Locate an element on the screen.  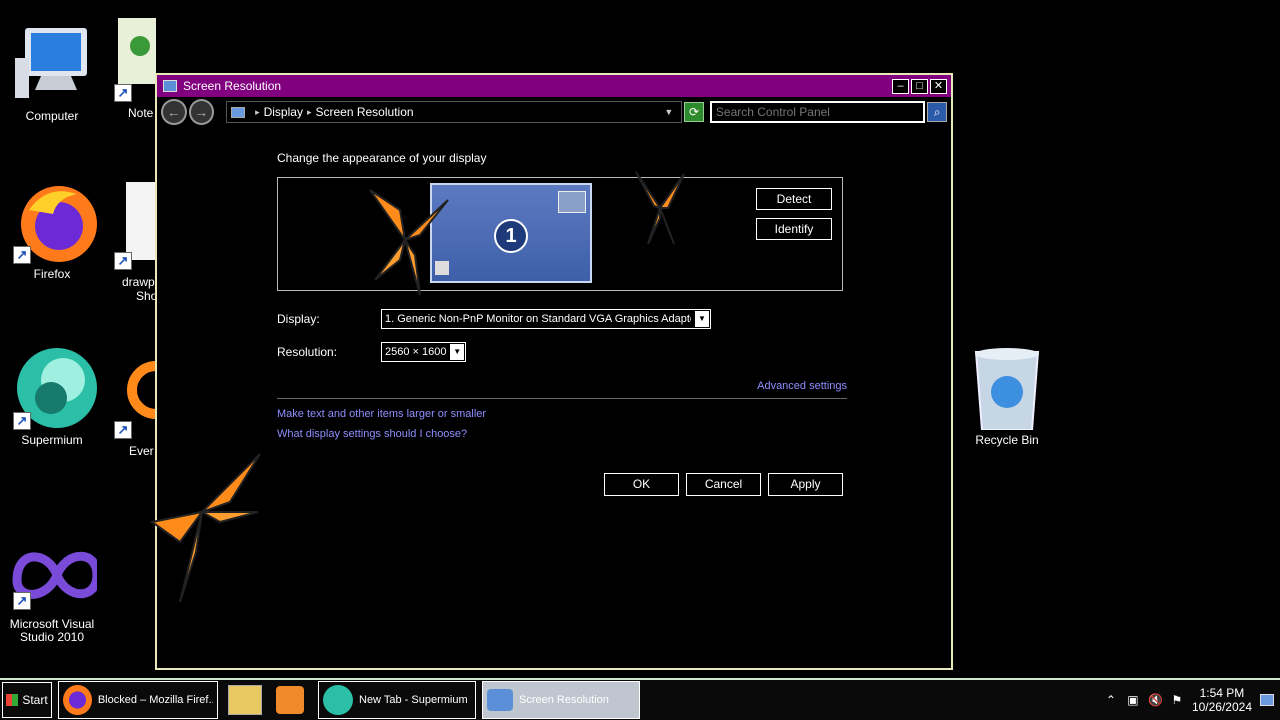
refresh-button: ⟳ is located at coordinates (694, 112).